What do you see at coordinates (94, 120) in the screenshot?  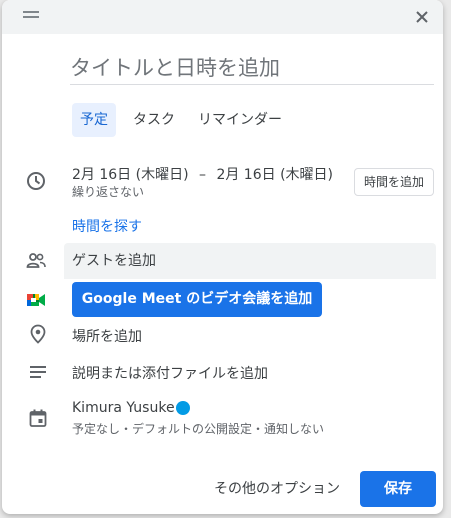 I see `tab-event: 予定` at bounding box center [94, 120].